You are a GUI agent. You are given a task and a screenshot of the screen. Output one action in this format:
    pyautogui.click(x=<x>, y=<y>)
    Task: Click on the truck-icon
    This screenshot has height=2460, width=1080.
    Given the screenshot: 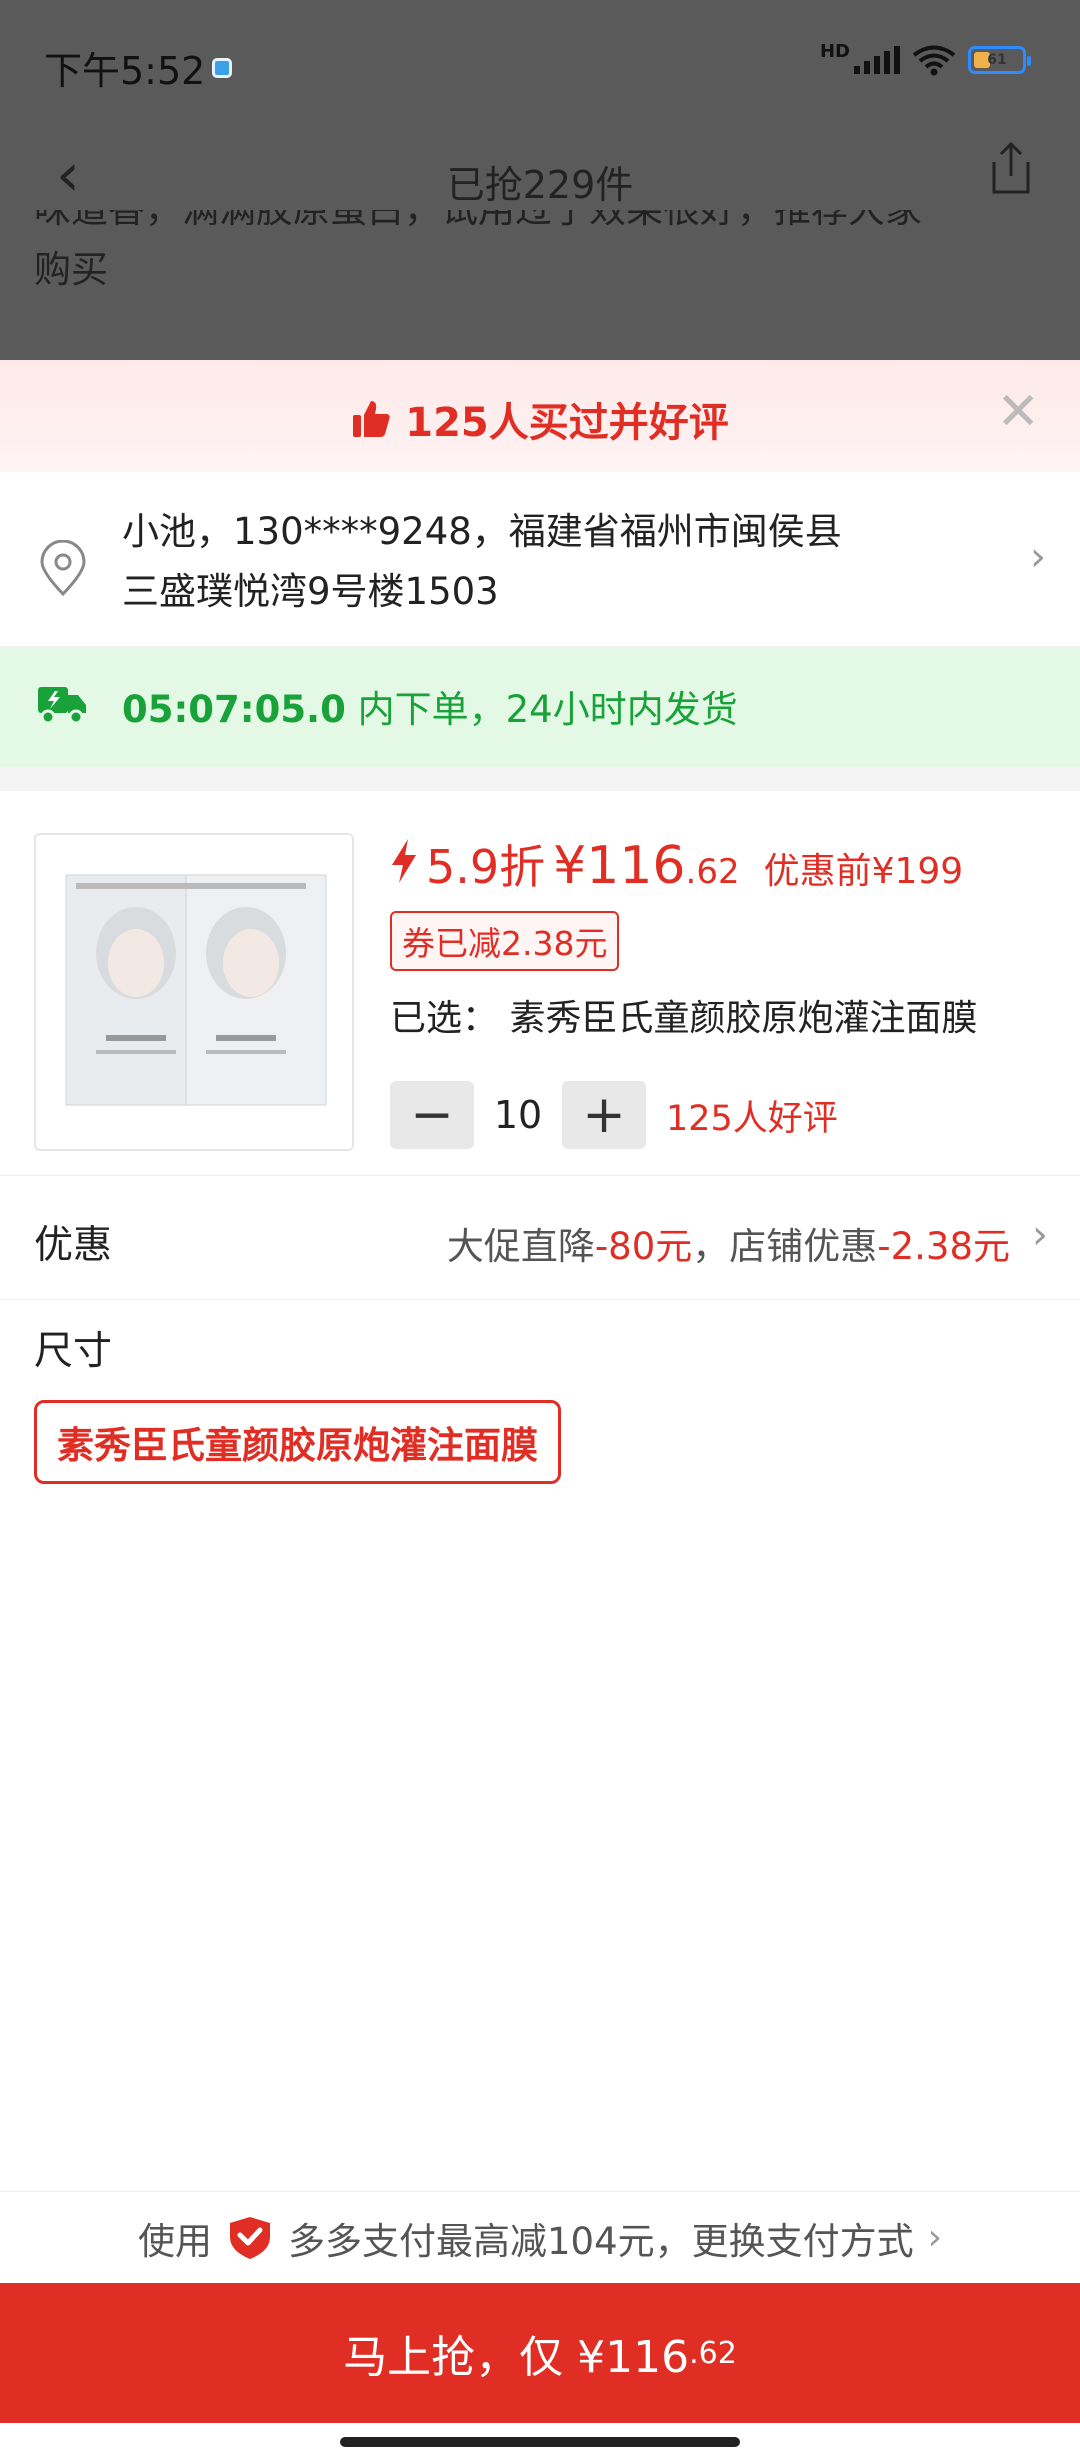 What is the action you would take?
    pyautogui.click(x=62, y=706)
    